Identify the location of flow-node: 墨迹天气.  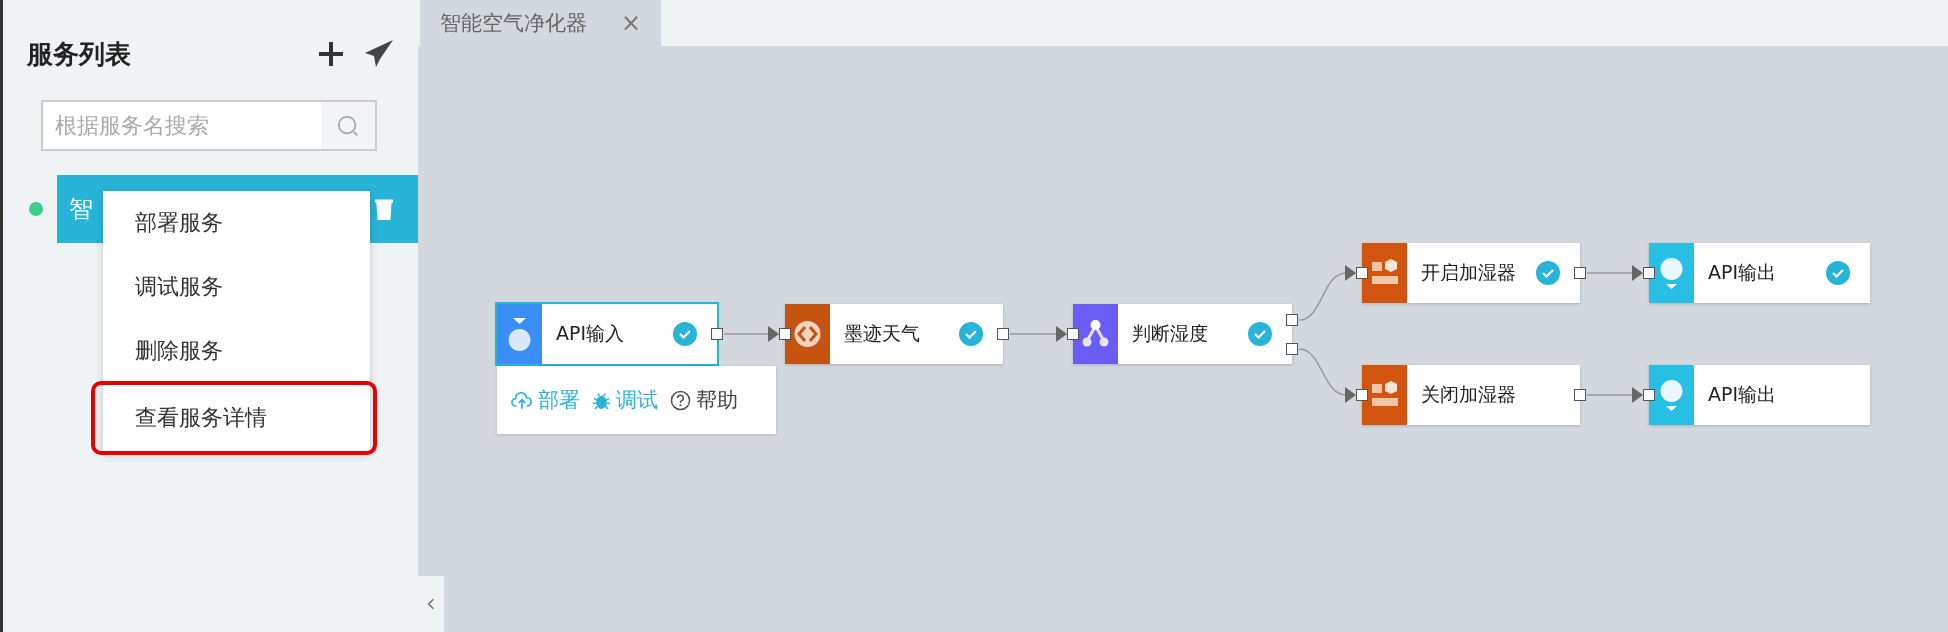
(894, 334).